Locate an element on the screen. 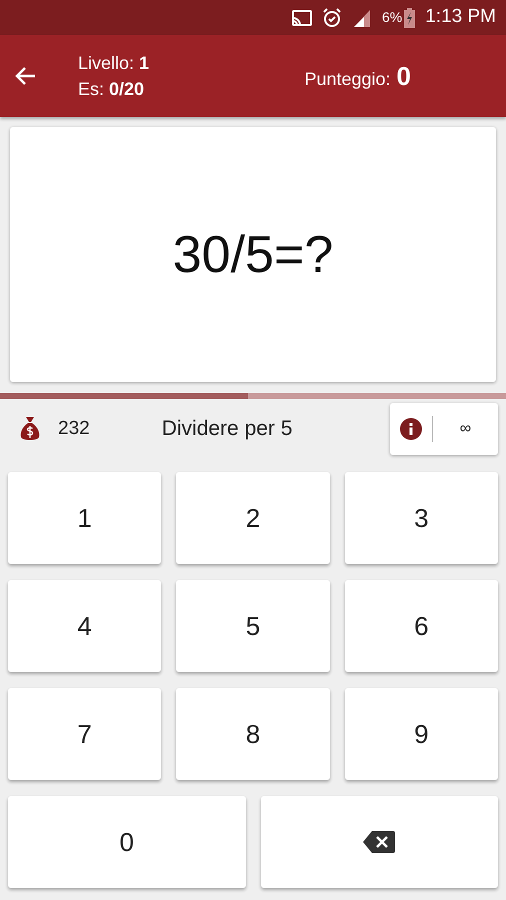  score-value: 0 is located at coordinates (403, 76).